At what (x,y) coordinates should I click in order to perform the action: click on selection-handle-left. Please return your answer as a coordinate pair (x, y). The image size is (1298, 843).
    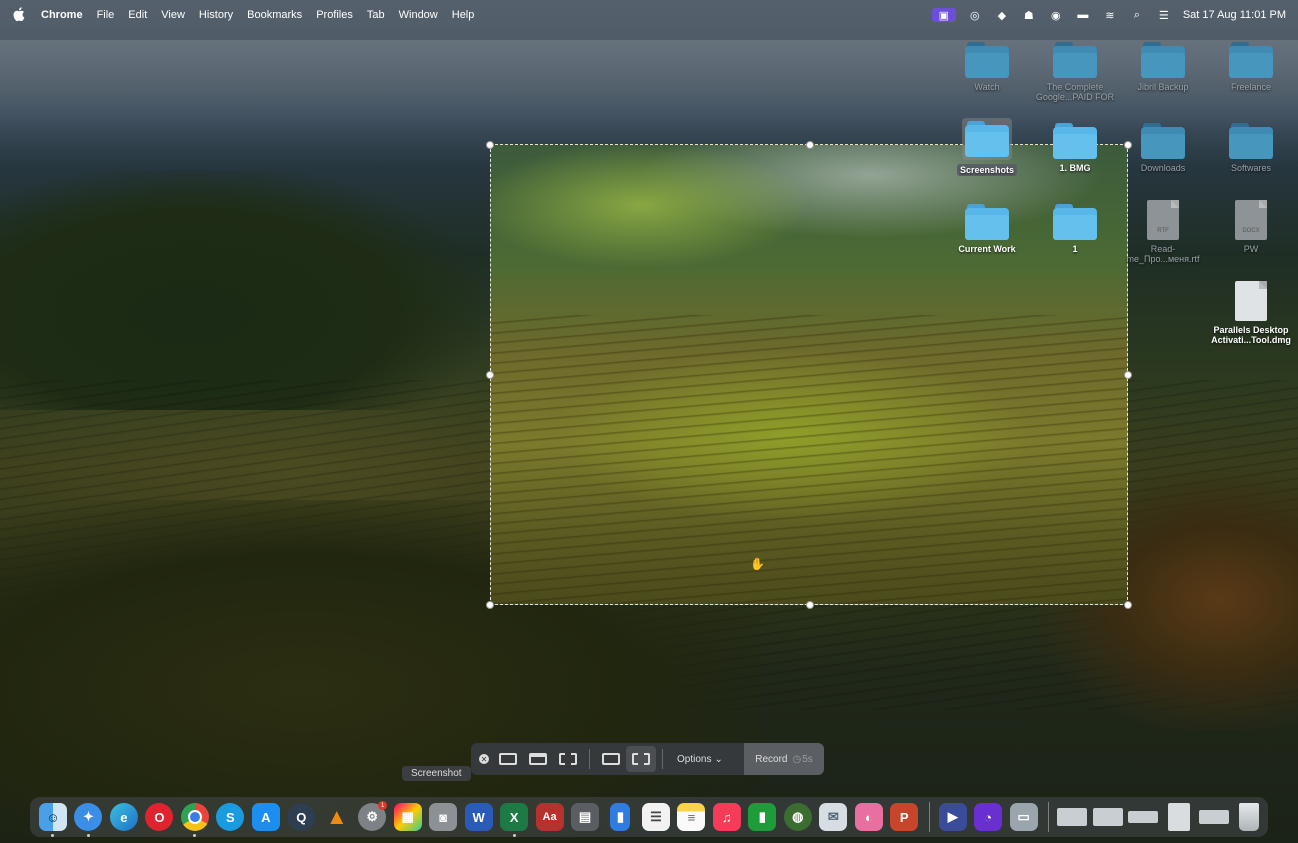
    Looking at the image, I should click on (490, 375).